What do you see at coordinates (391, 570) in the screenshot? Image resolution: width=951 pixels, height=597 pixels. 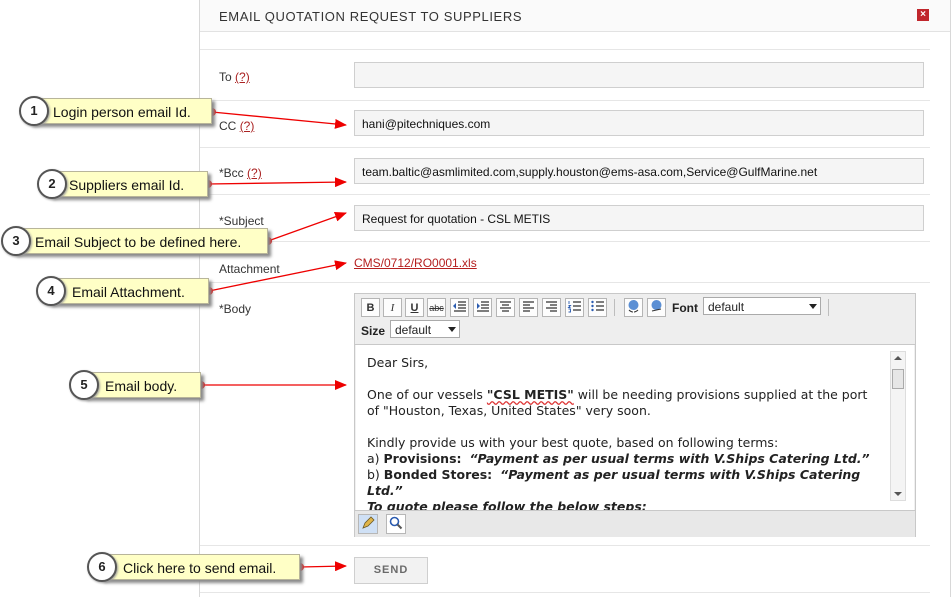 I see `send-button: SEND` at bounding box center [391, 570].